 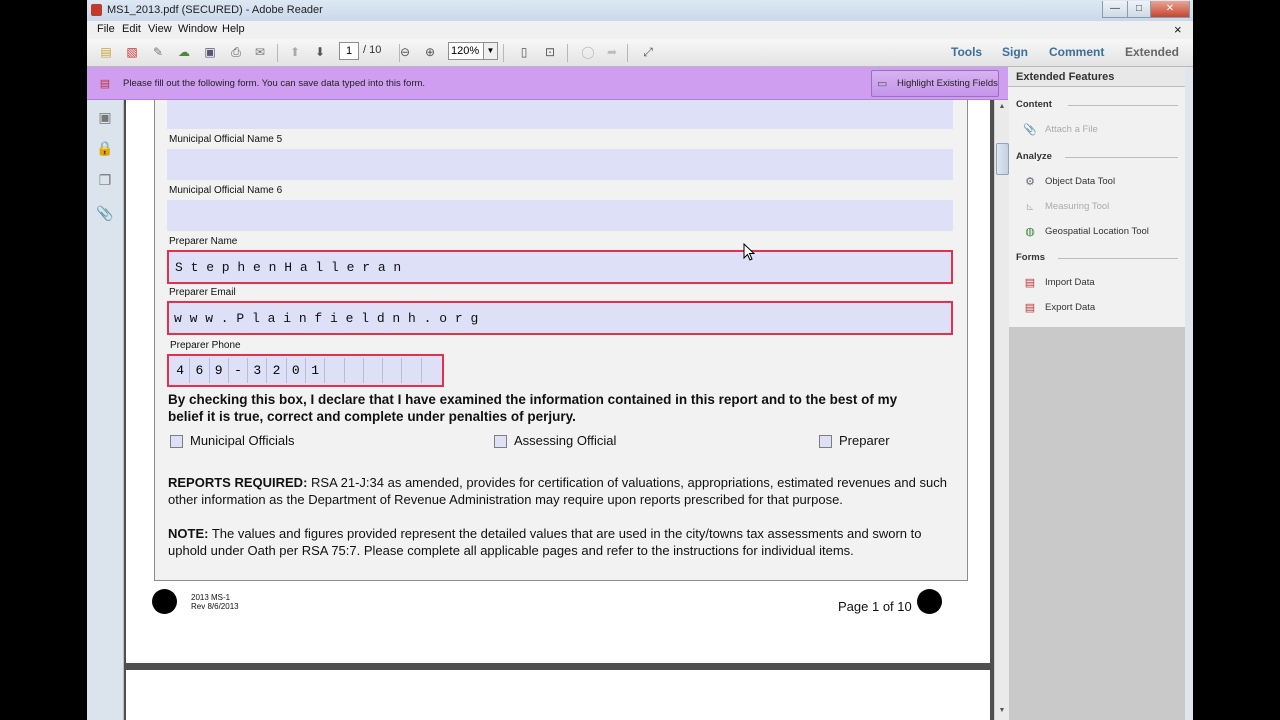 I want to click on full-screen-icon: ⤢, so click(x=648, y=52).